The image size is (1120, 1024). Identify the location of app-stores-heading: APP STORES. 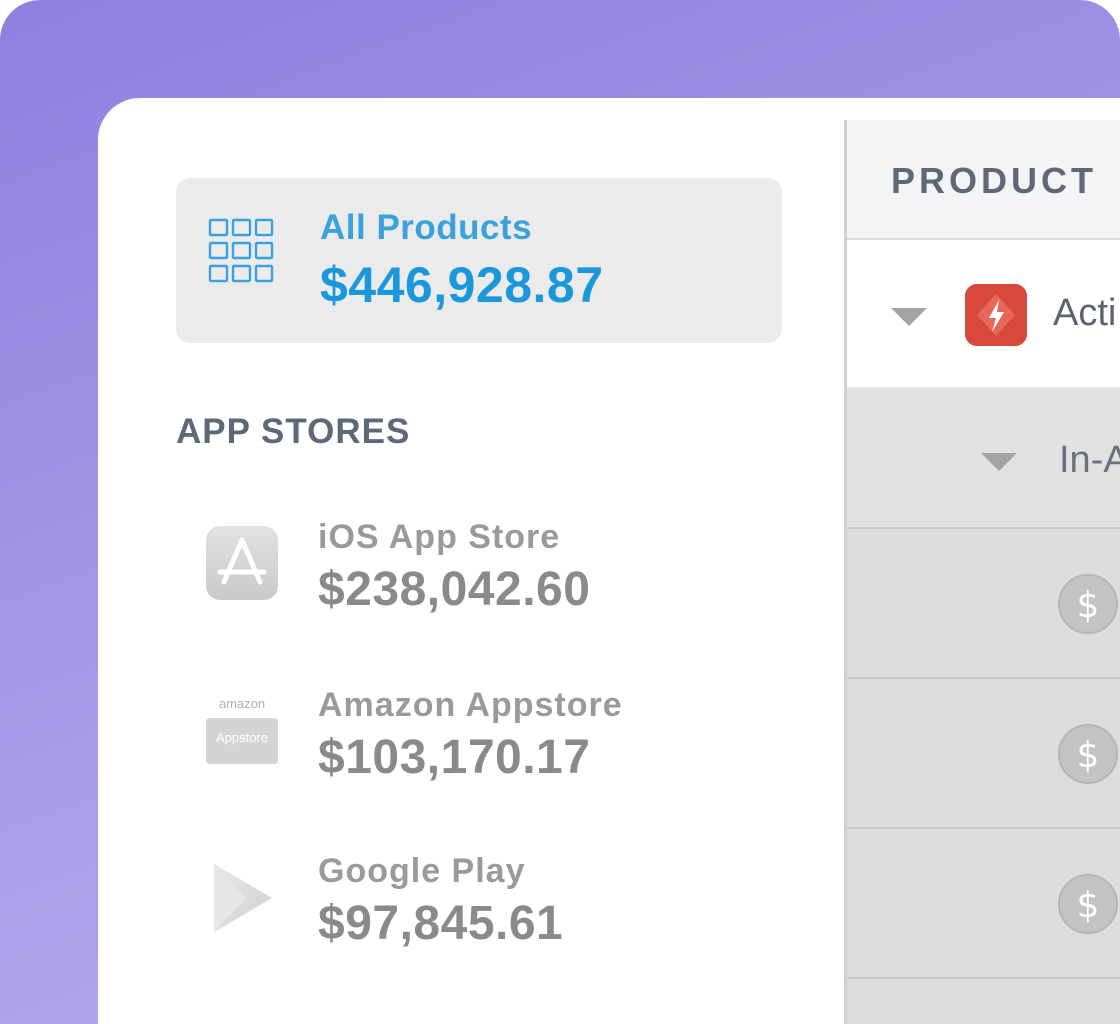
(293, 431).